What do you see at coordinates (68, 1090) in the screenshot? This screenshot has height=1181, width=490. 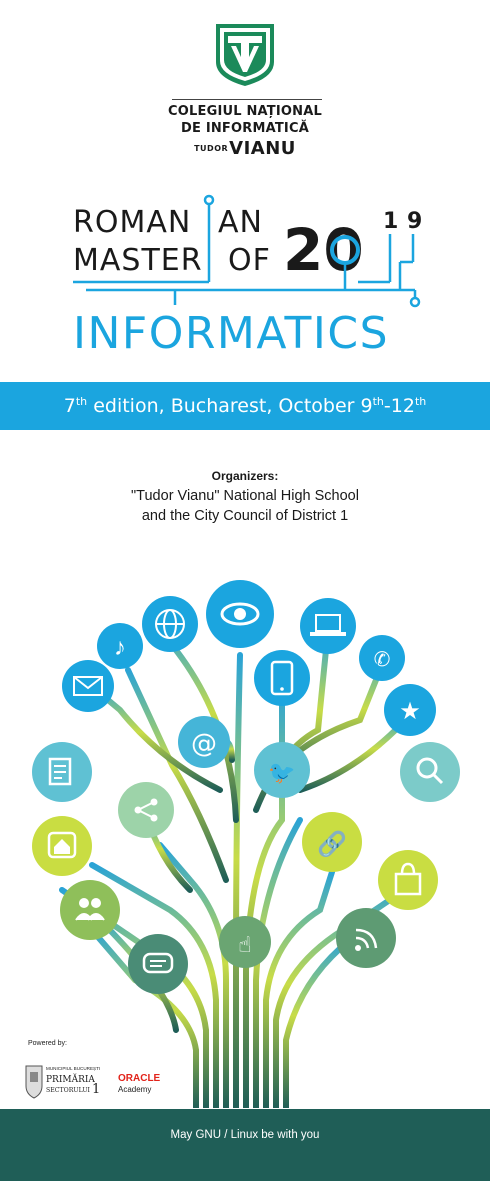 I see `primaria-bottom: SECTORULUI` at bounding box center [68, 1090].